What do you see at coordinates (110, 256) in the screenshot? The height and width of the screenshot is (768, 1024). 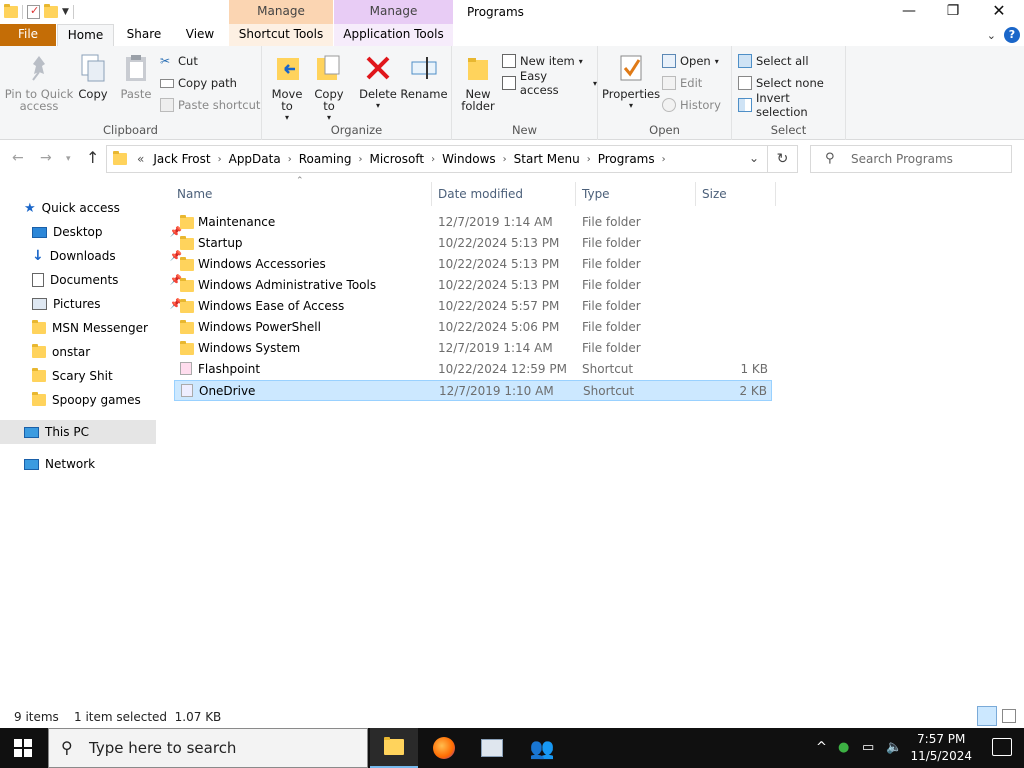 I see `nav-downloads: ↓ Downloads 📌` at bounding box center [110, 256].